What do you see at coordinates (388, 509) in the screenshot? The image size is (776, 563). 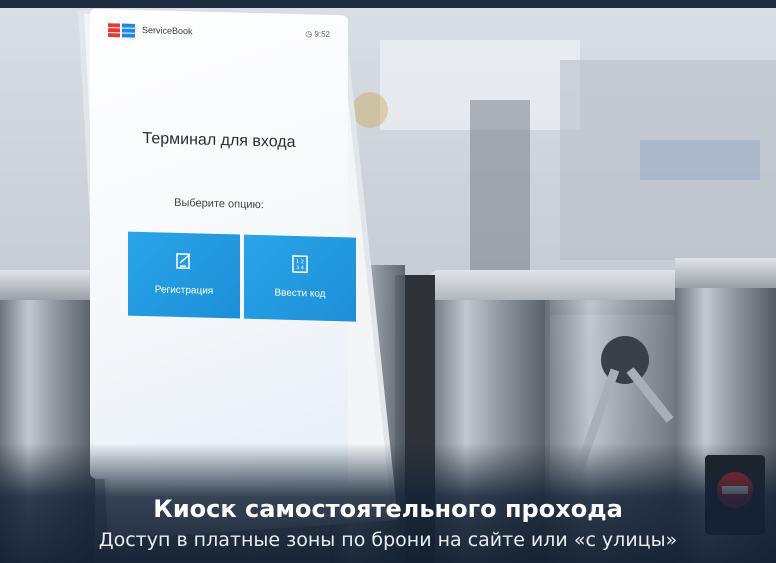 I see `caption-title: Киоск самостоятельного прохода` at bounding box center [388, 509].